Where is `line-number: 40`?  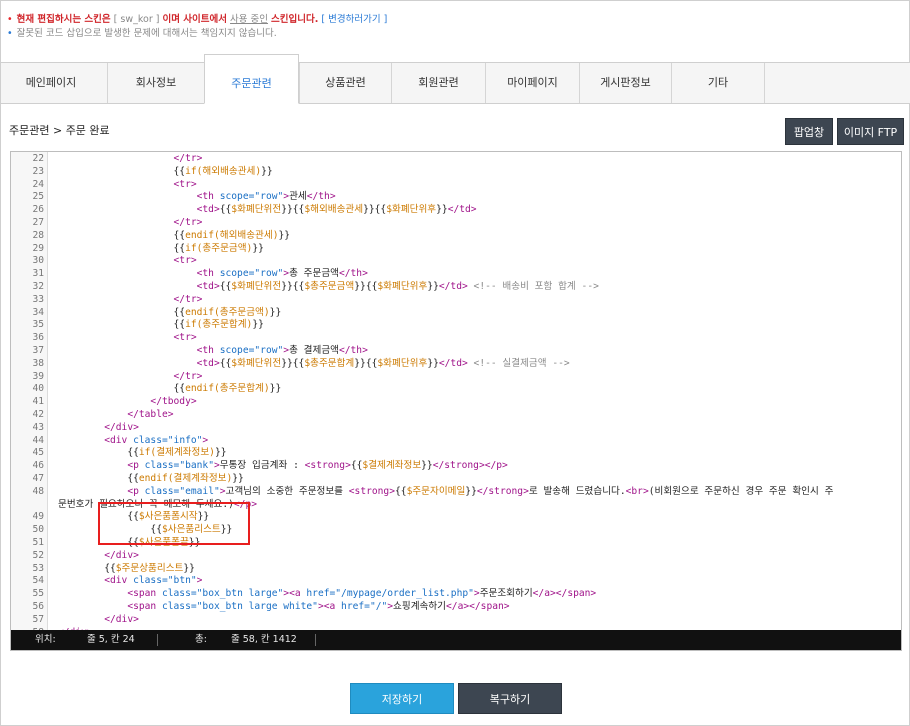
line-number: 40 is located at coordinates (38, 389).